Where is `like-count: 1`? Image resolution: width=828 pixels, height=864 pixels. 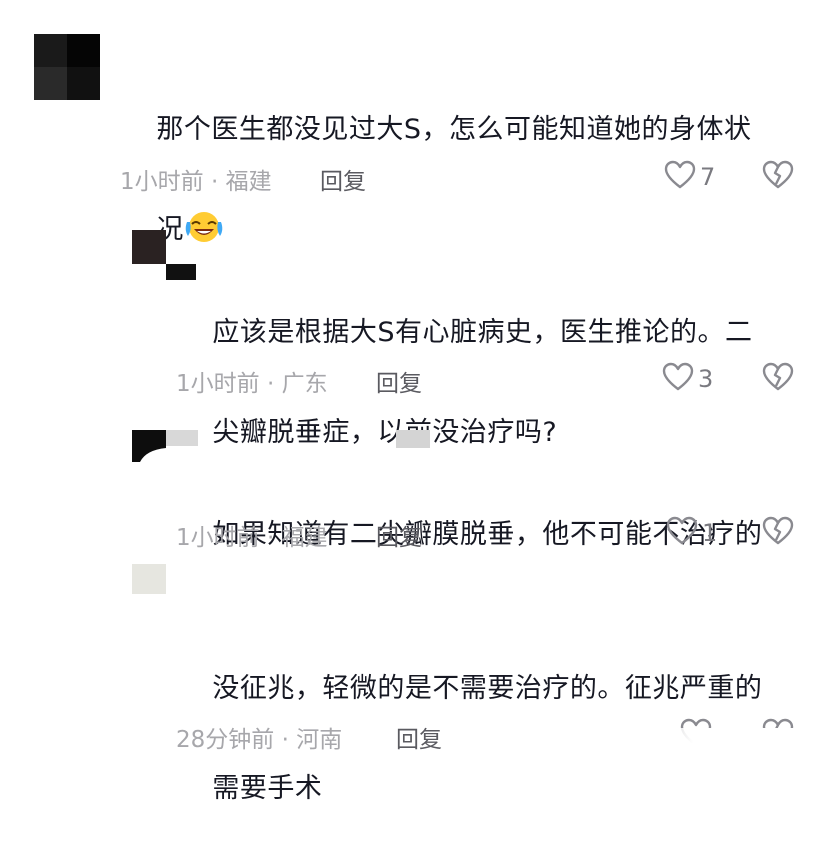
like-count: 1 is located at coordinates (710, 533).